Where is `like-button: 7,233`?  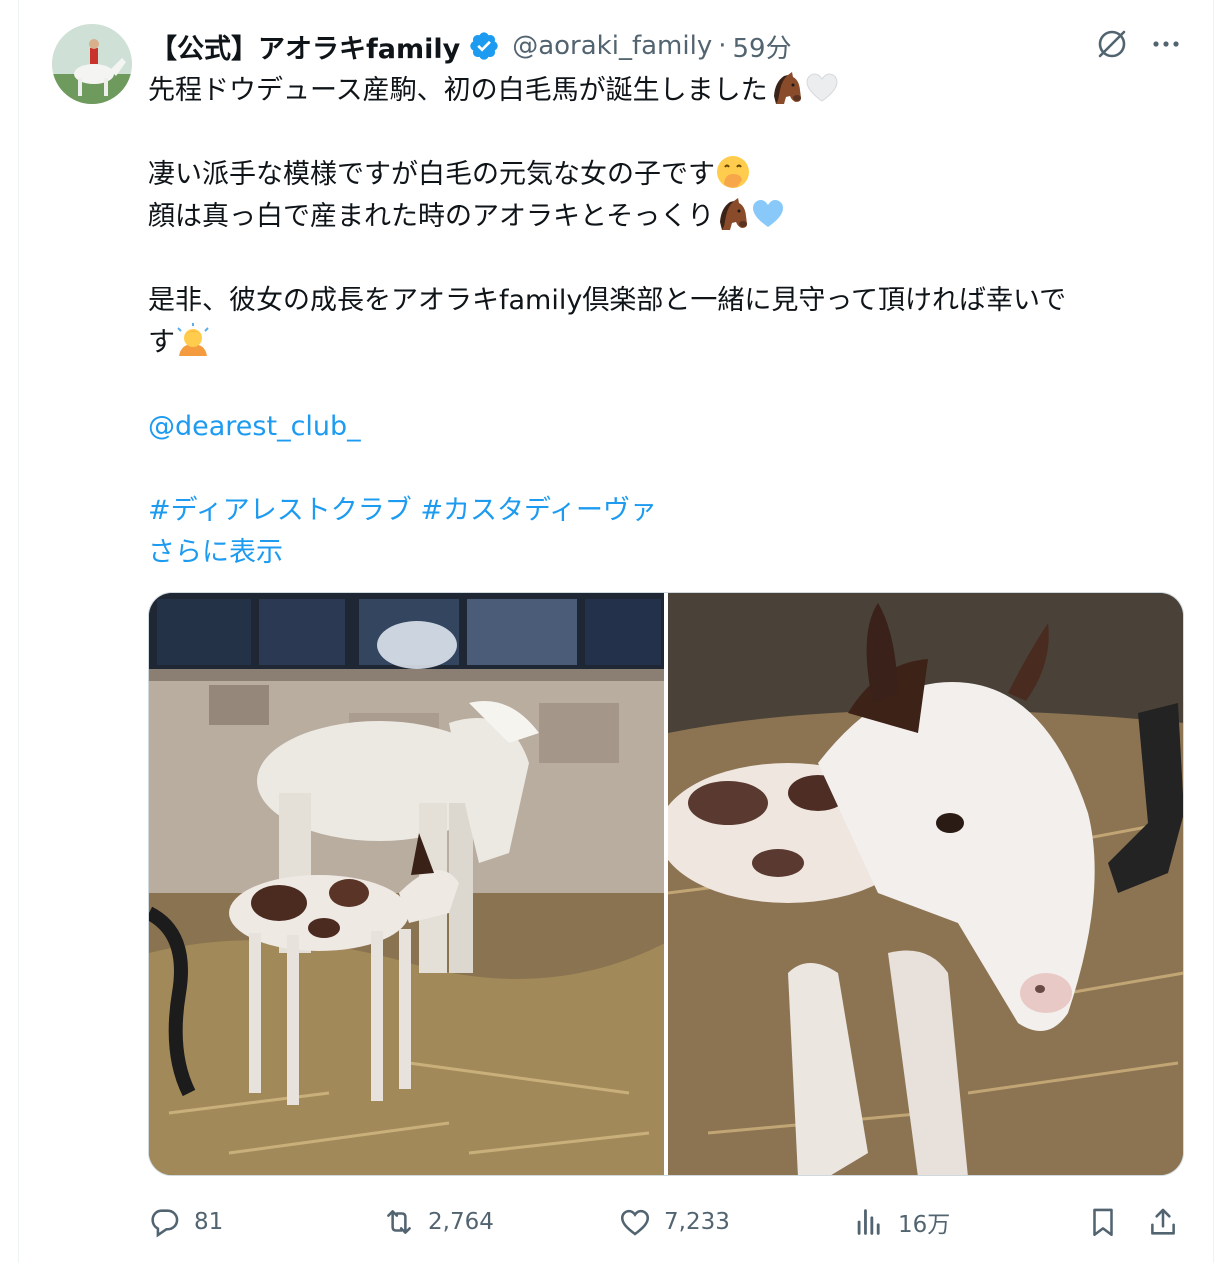 like-button: 7,233 is located at coordinates (674, 1222).